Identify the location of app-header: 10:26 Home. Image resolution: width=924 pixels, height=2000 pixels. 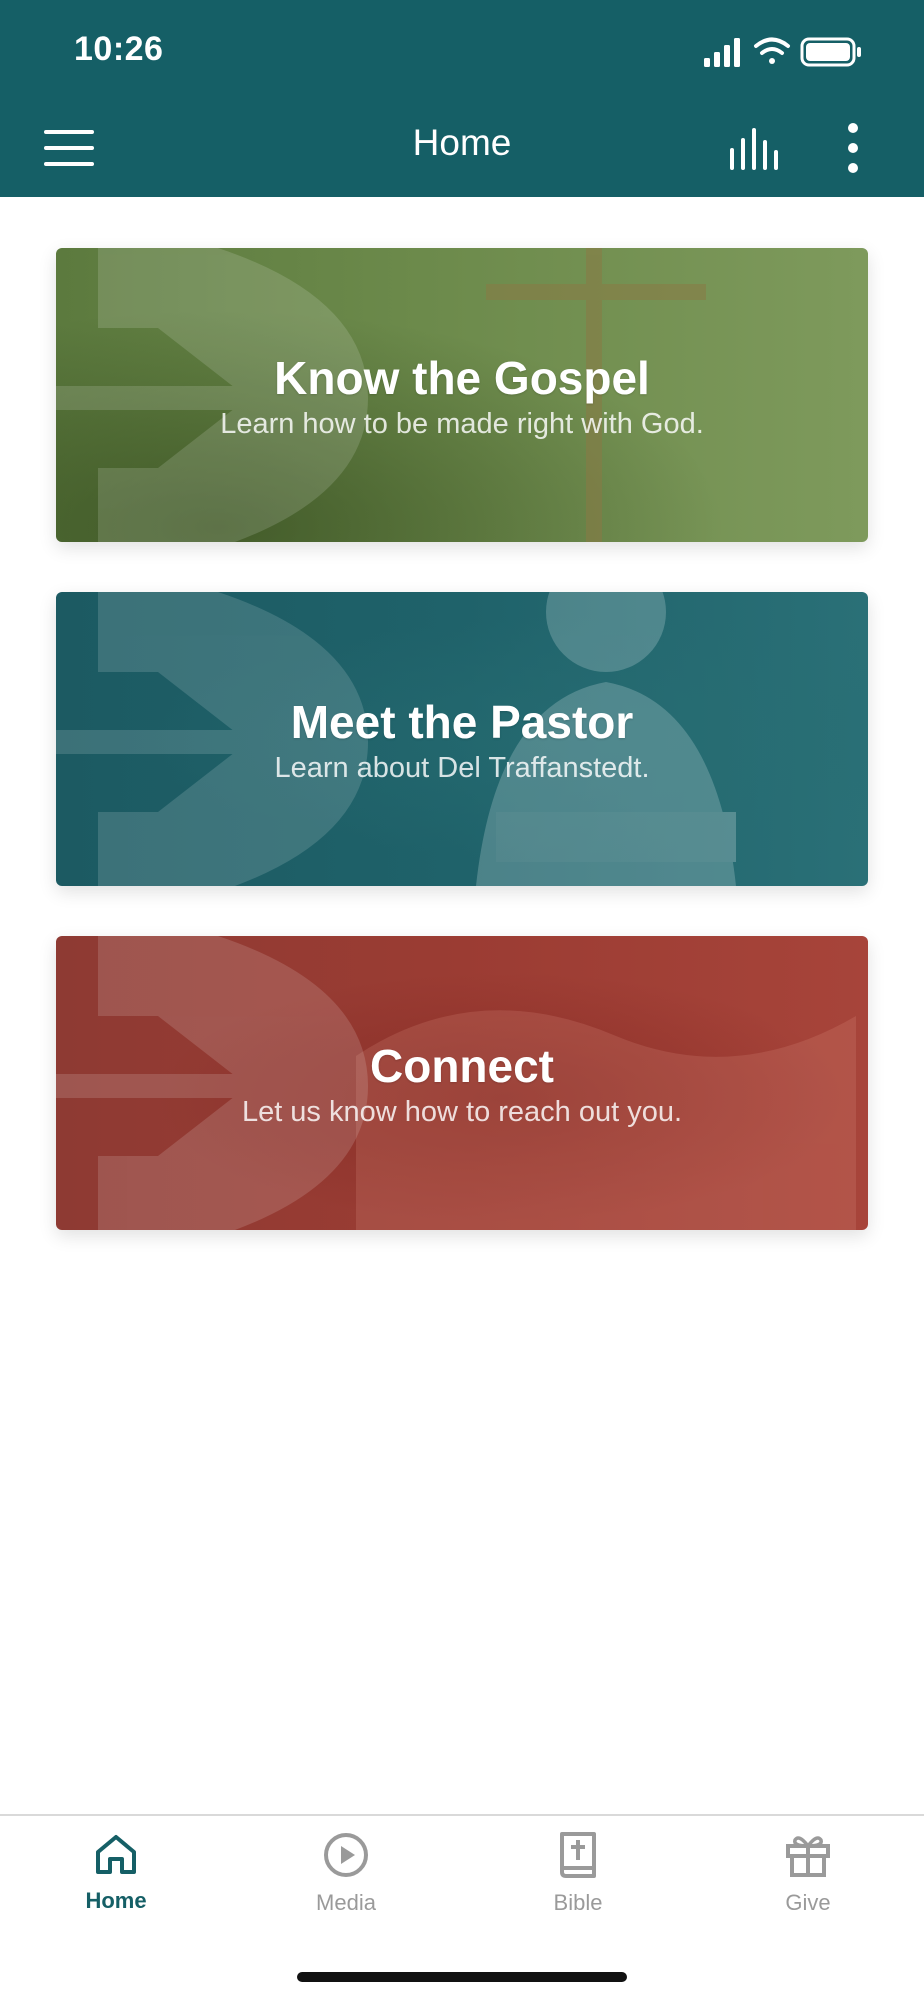
(462, 98).